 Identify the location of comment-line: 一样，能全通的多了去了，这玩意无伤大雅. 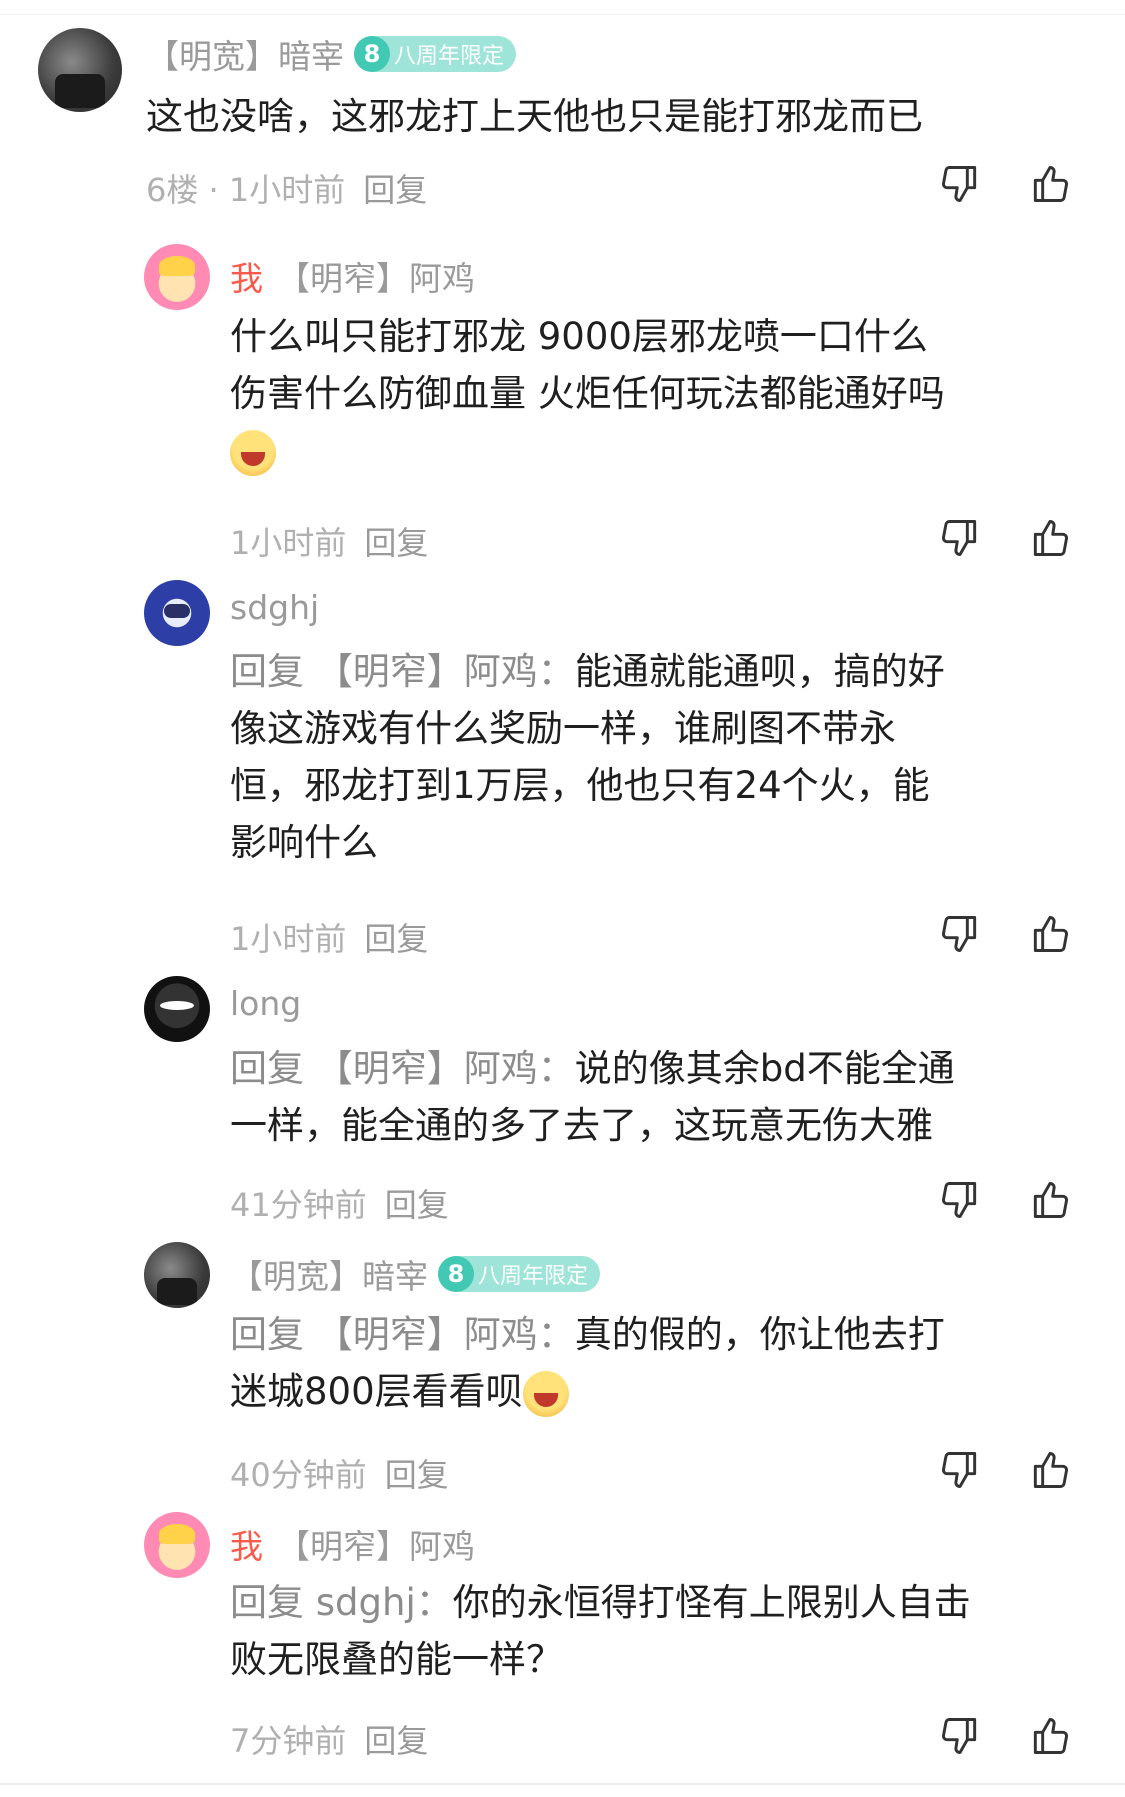
(581, 1125).